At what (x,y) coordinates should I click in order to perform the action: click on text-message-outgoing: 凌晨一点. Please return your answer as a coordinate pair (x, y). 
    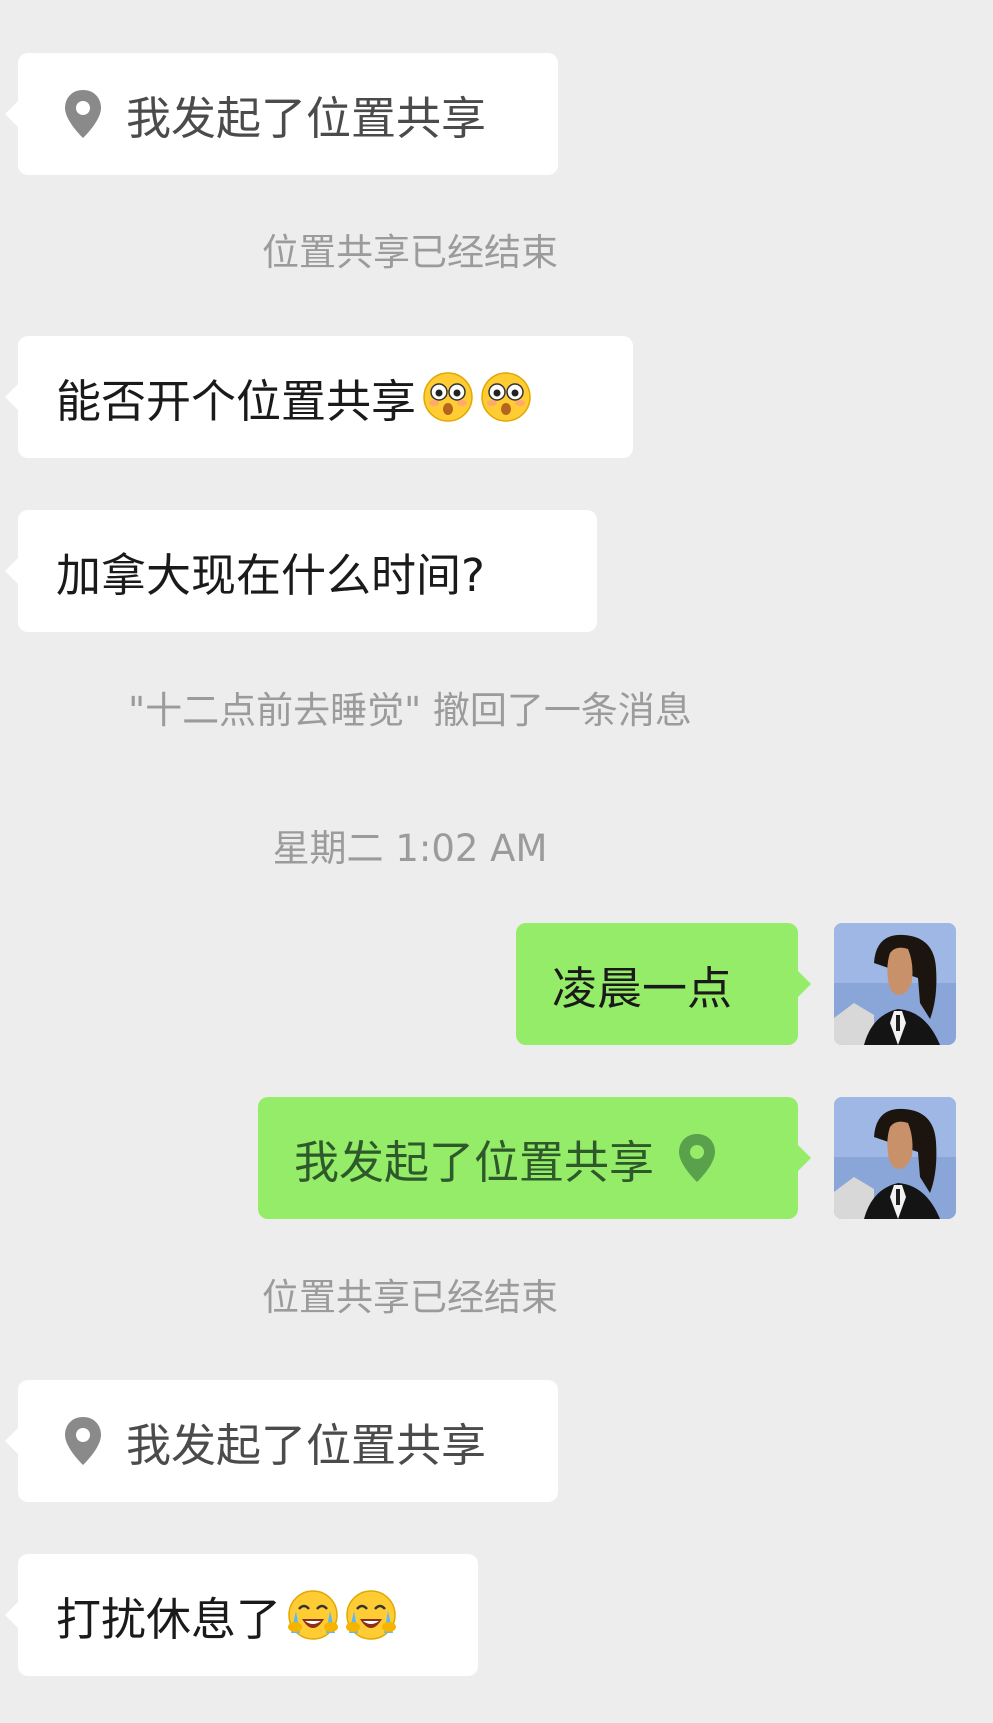
    Looking at the image, I should click on (663, 984).